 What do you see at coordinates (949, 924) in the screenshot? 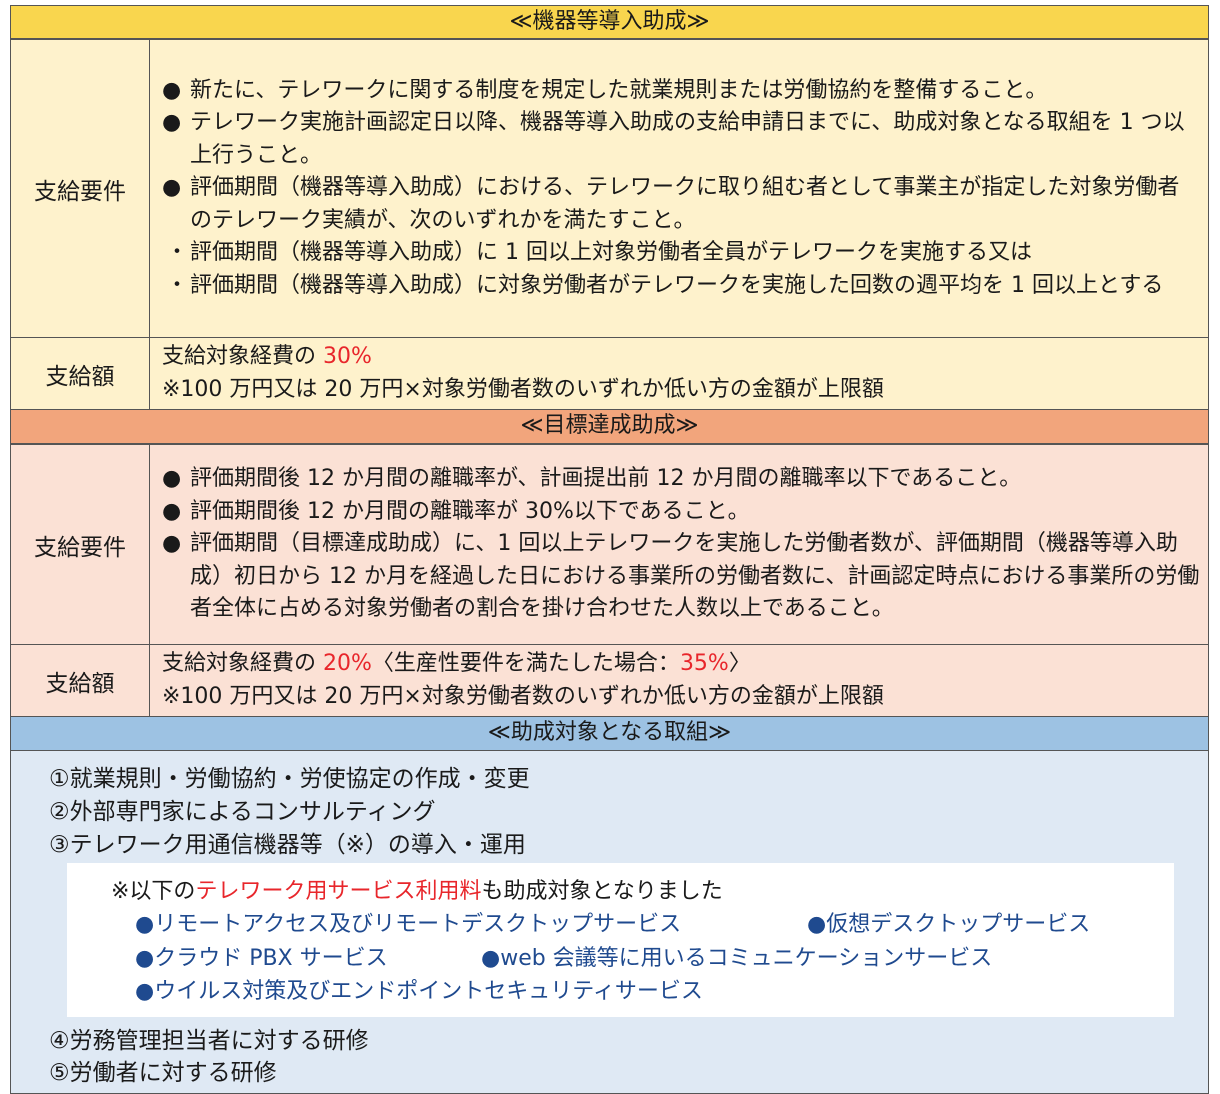
I see `service-item: ●仮想デスクトップサービス` at bounding box center [949, 924].